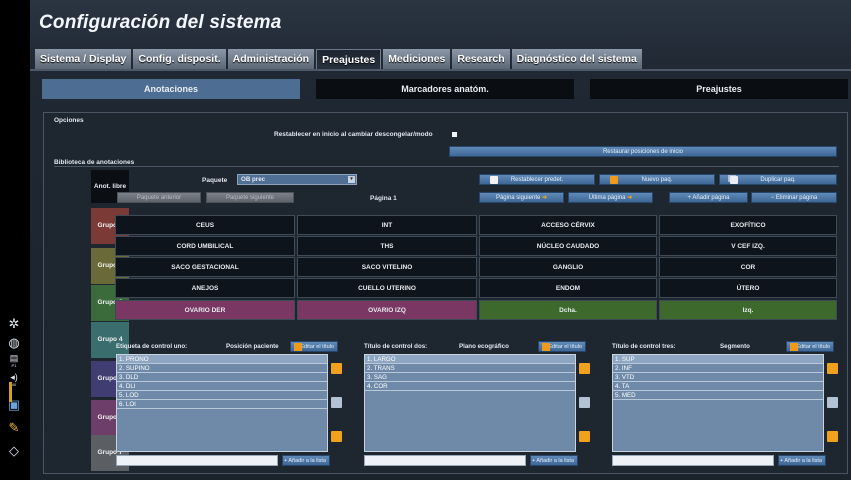  I want to click on annotation-cell: INT, so click(387, 225).